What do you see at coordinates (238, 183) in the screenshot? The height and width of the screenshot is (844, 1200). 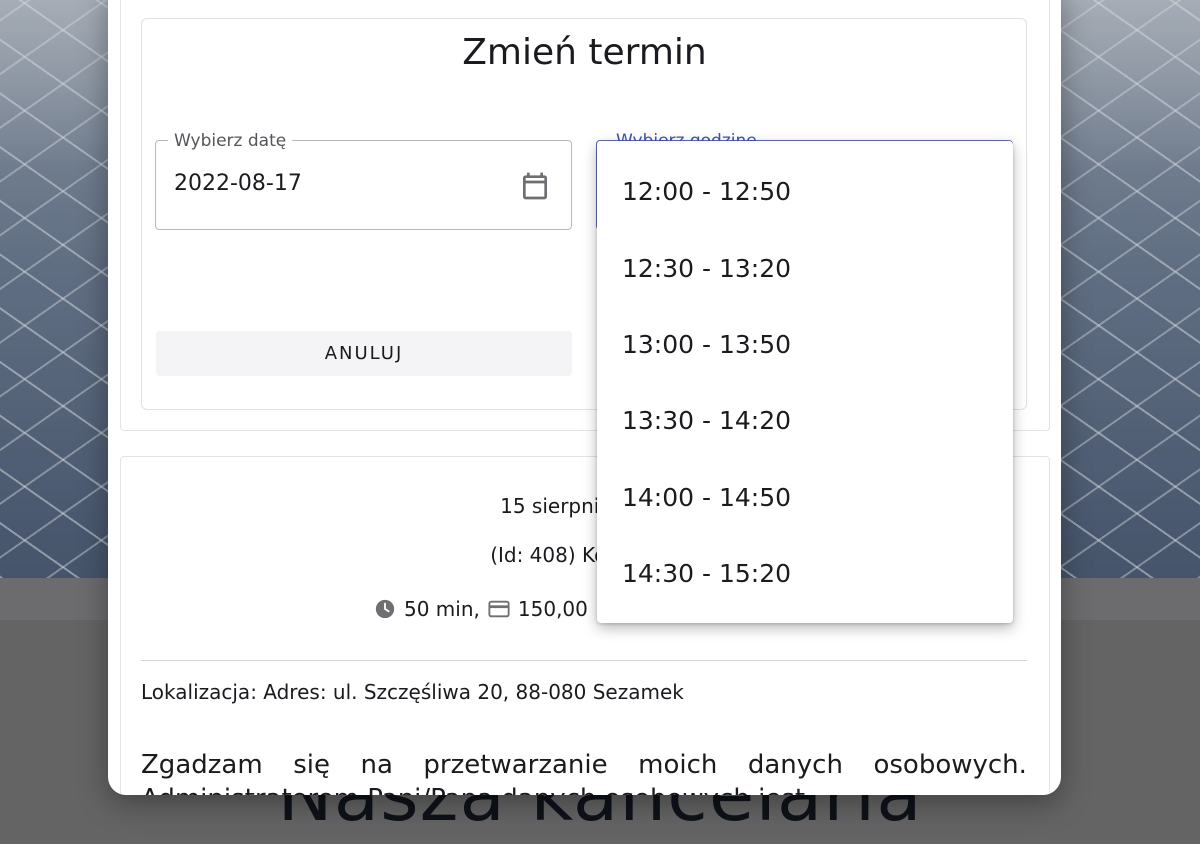 I see `date-field-value: 2022-08-17` at bounding box center [238, 183].